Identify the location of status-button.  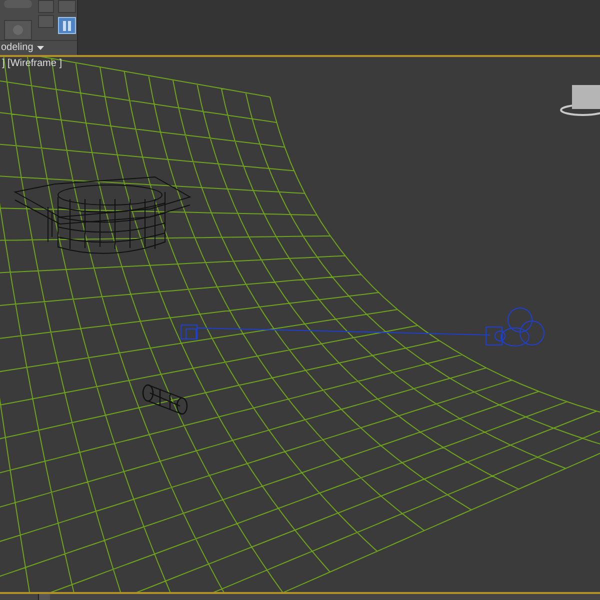
(44, 597).